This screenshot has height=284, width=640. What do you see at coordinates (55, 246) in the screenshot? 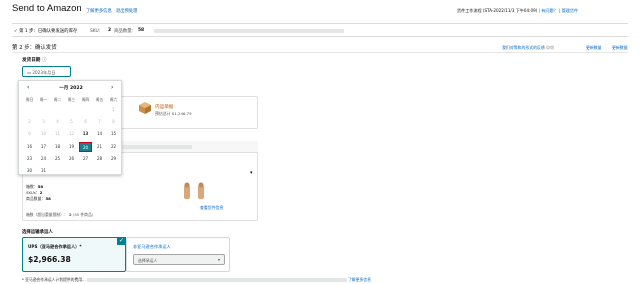
I see `ups-carrier-name: UPS（亚马逊合作承运人）*` at bounding box center [55, 246].